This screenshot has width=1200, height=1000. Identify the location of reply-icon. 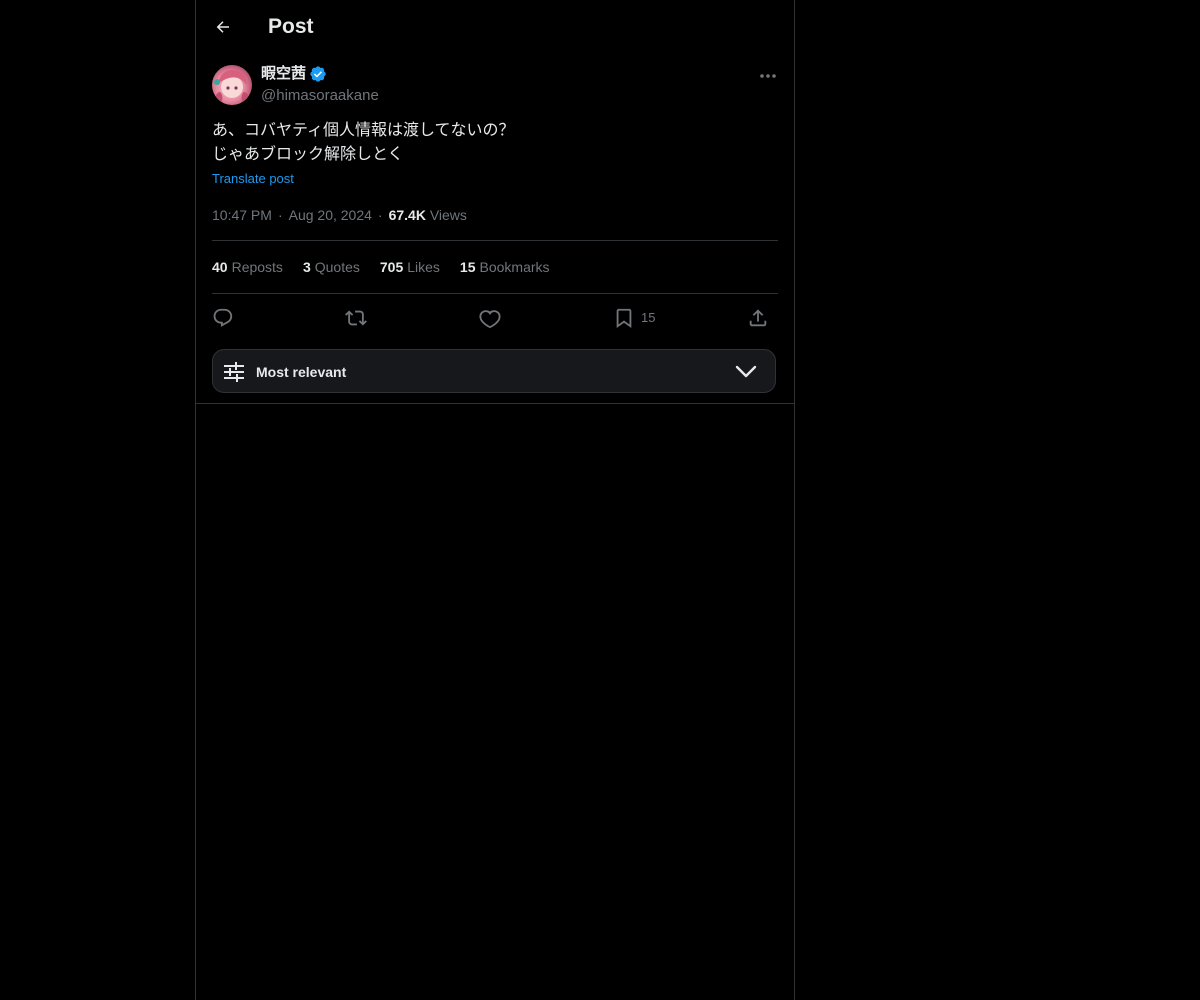
(223, 317).